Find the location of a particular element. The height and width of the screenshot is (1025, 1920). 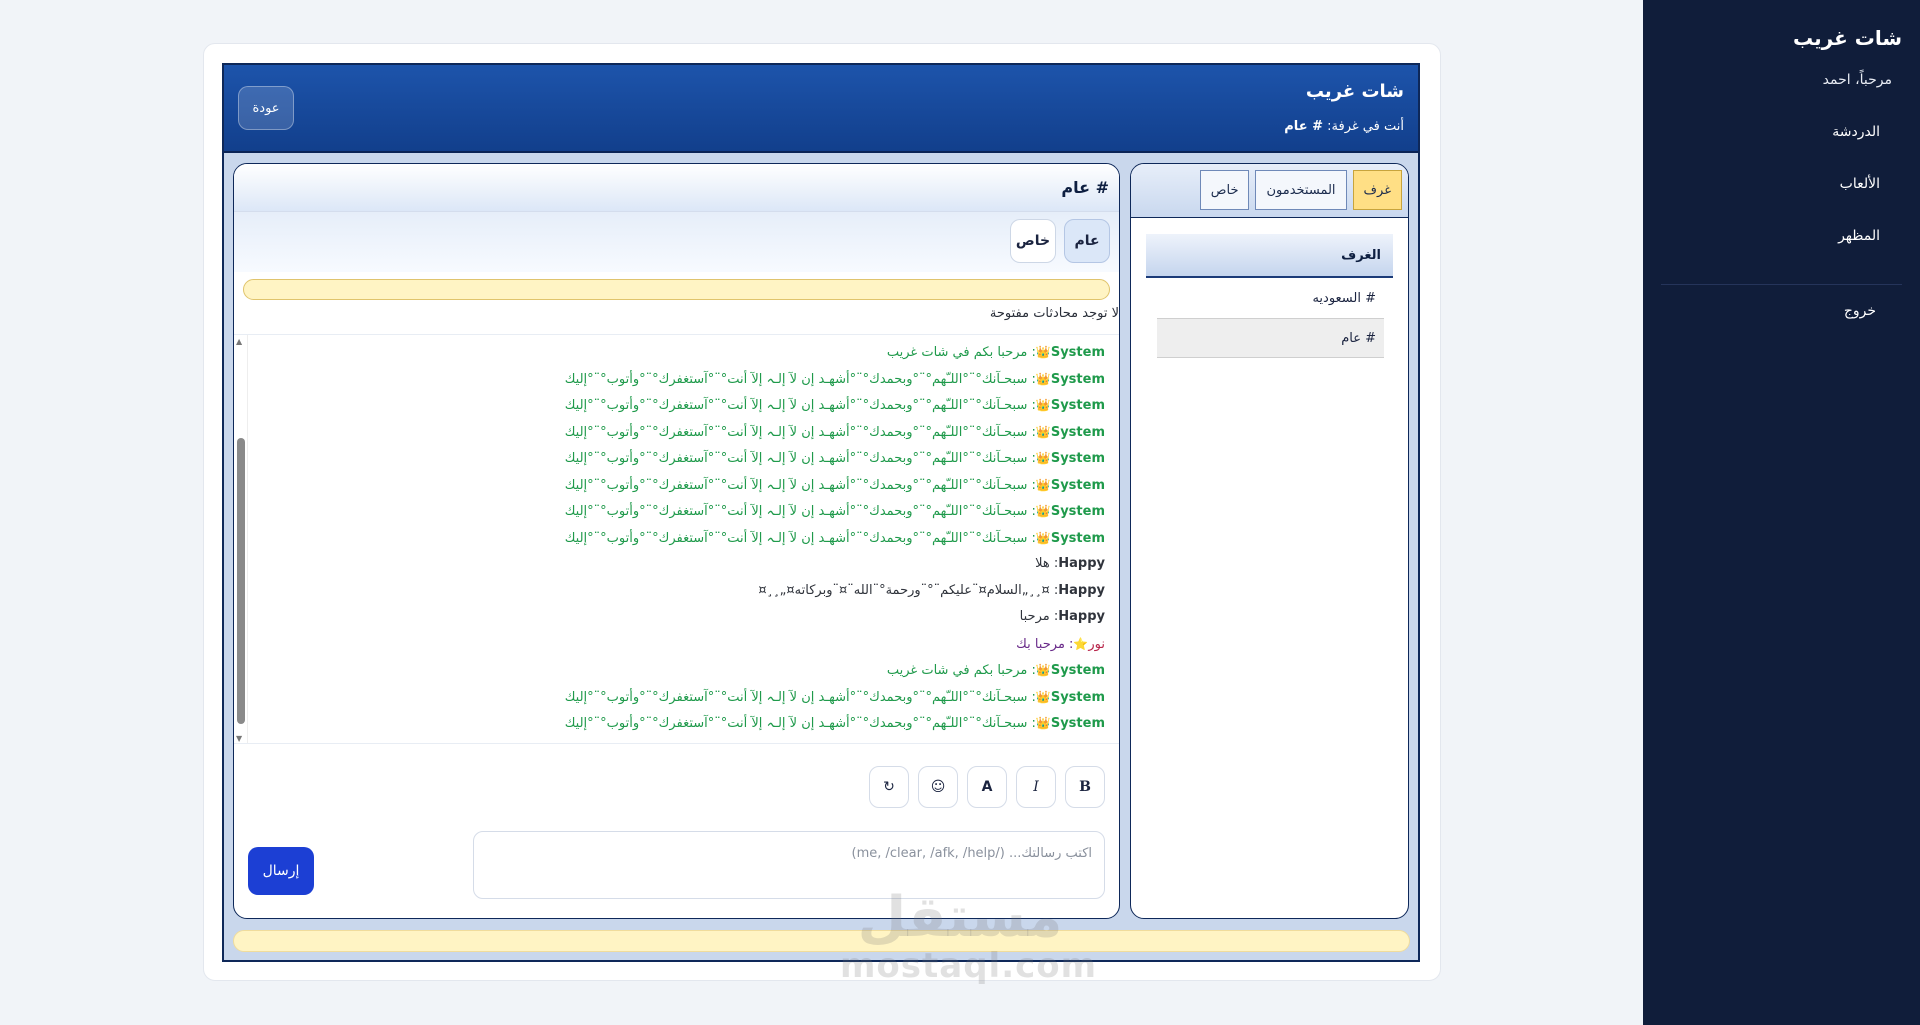

app-title: شات غريب is located at coordinates (1847, 38).